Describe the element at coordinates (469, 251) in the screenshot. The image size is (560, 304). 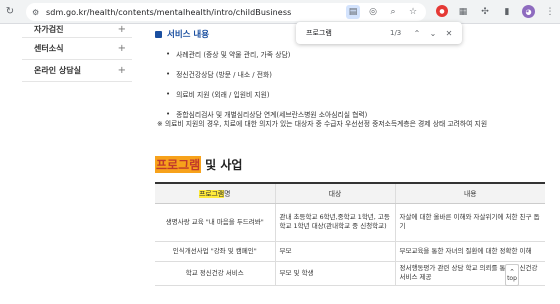
I see `table-cell: 부모교육을 통한 자녀의 질환에 대한 정확한 이해` at that location.